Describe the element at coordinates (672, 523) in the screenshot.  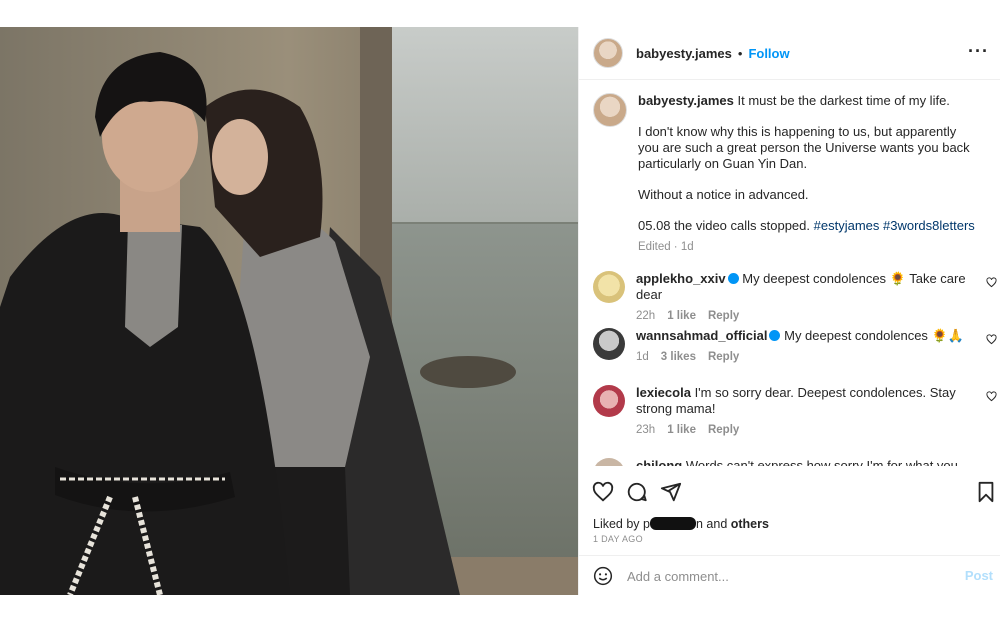
I see `redacted-username` at that location.